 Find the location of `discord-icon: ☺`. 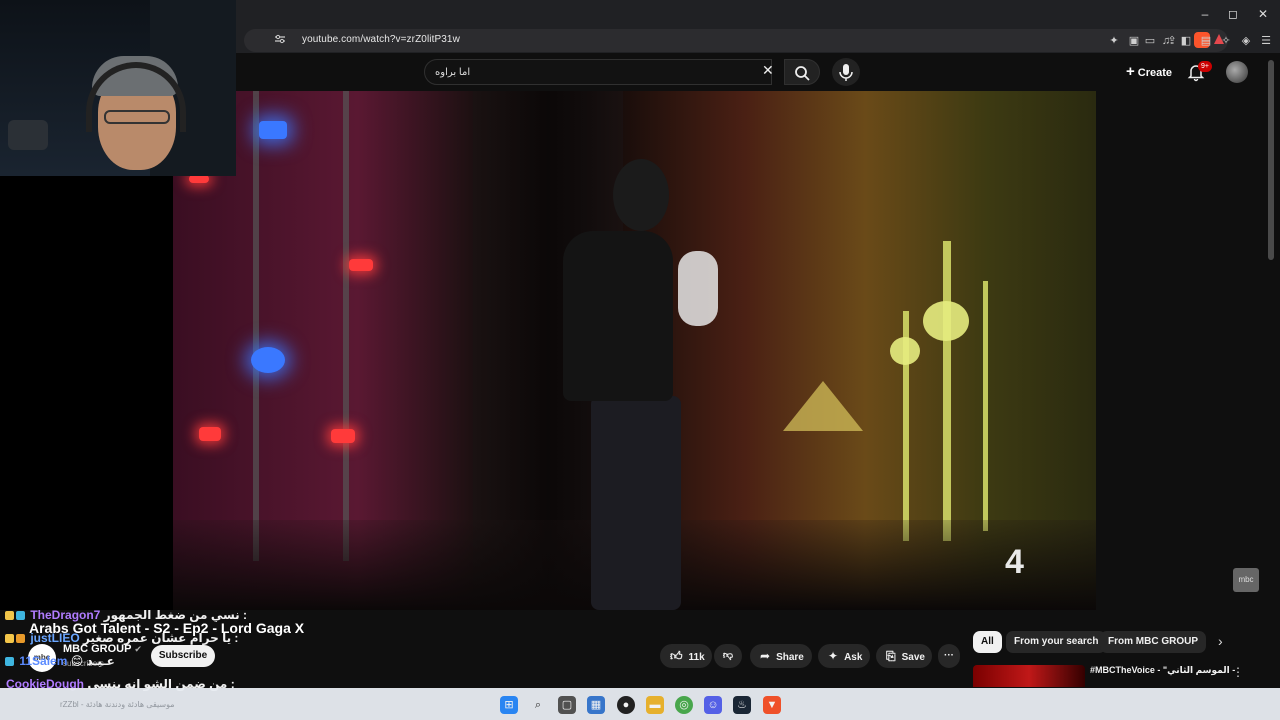

discord-icon: ☺ is located at coordinates (713, 705).